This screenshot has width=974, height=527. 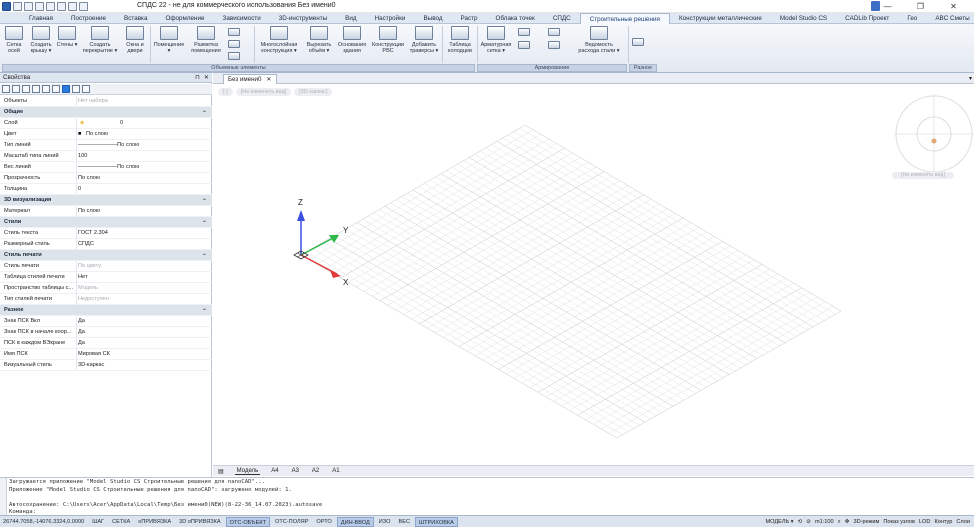 What do you see at coordinates (94, 354) in the screenshot?
I see `property-value: Мировая СК` at bounding box center [94, 354].